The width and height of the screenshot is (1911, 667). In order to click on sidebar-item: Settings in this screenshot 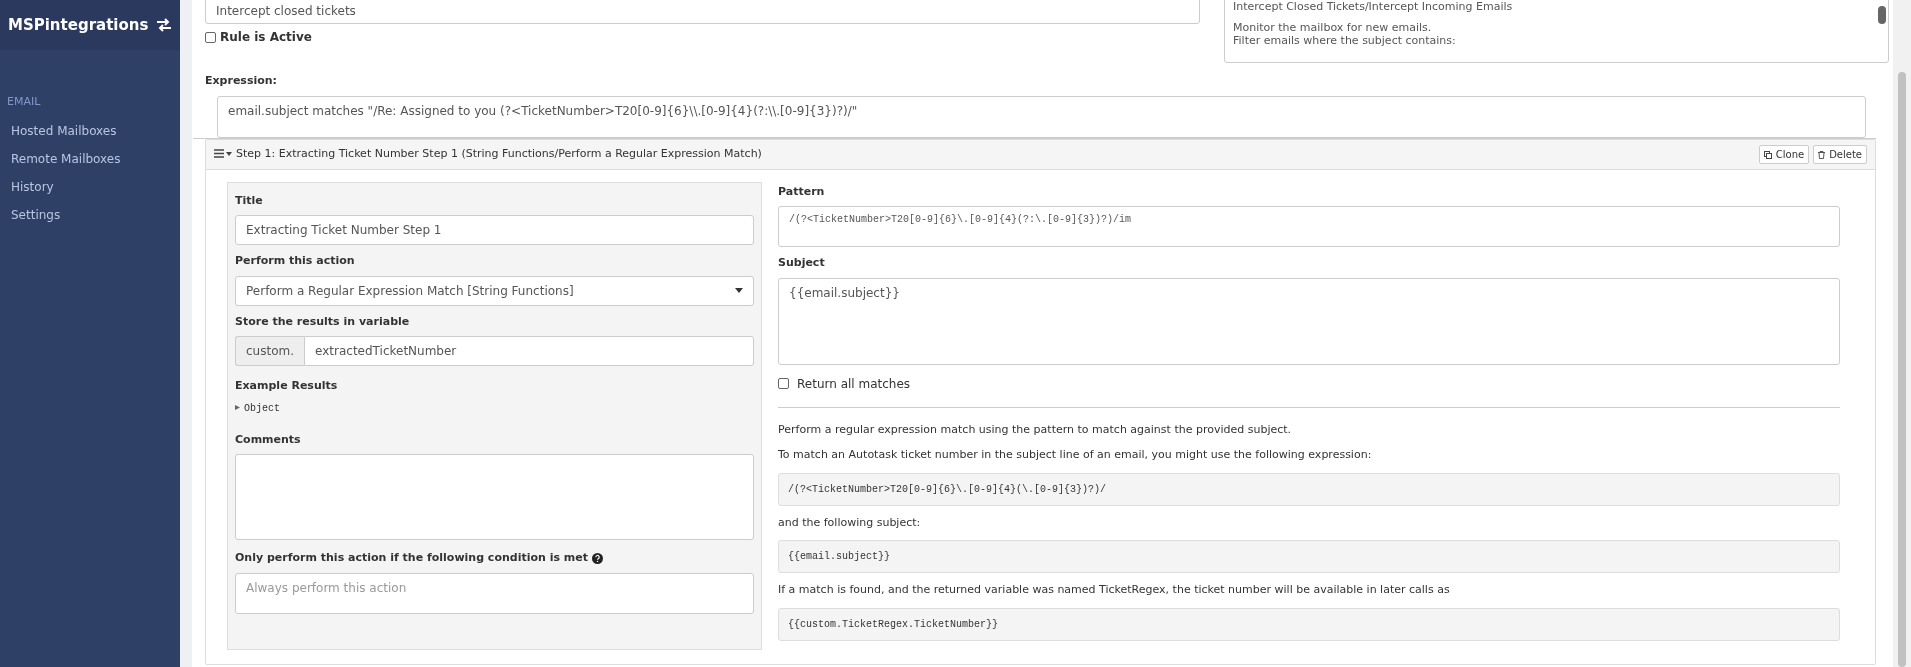, I will do `click(90, 214)`.